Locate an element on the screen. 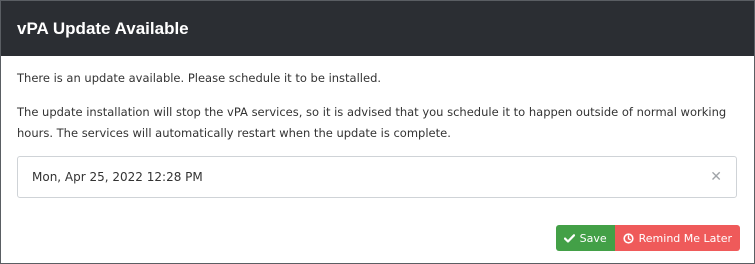 This screenshot has width=755, height=264. remind-me-later-label: Remind Me Later is located at coordinates (685, 238).